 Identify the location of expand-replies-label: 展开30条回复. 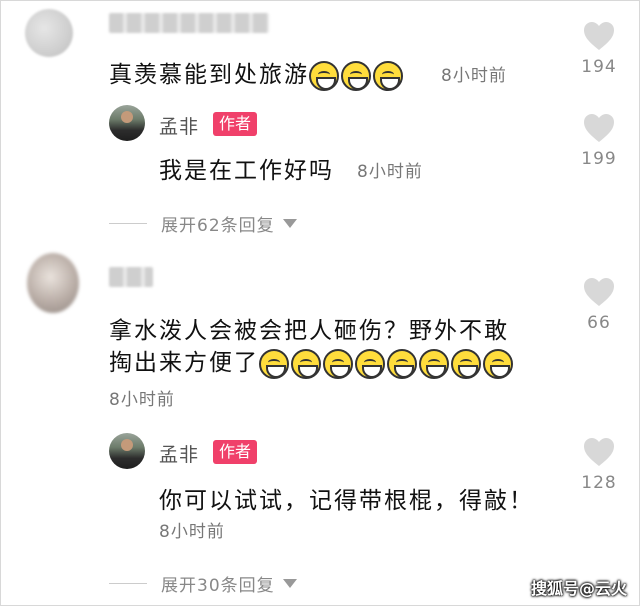
(218, 586).